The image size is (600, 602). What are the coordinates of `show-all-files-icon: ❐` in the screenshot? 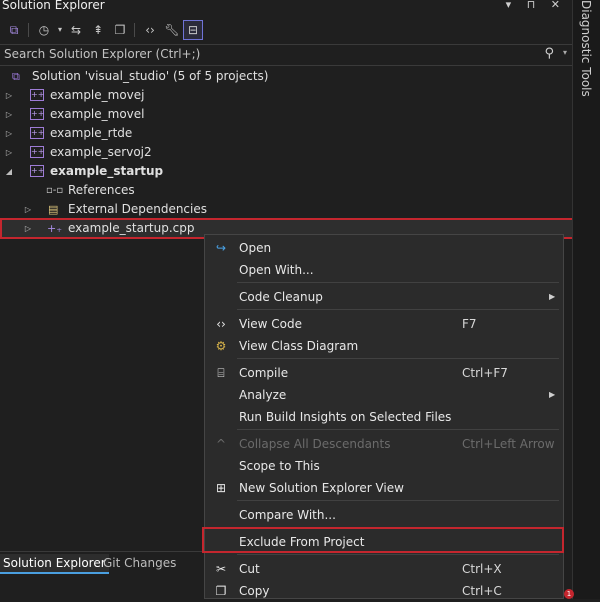 It's located at (120, 30).